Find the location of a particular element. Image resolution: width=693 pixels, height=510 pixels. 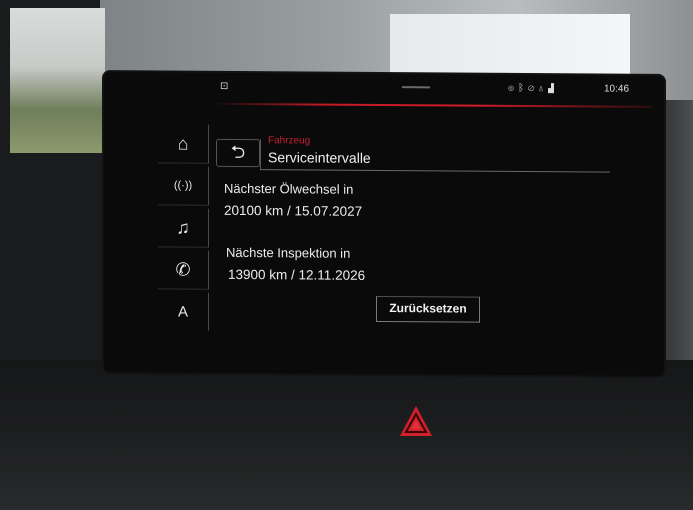

music-note-icon: ♫ is located at coordinates (183, 227).